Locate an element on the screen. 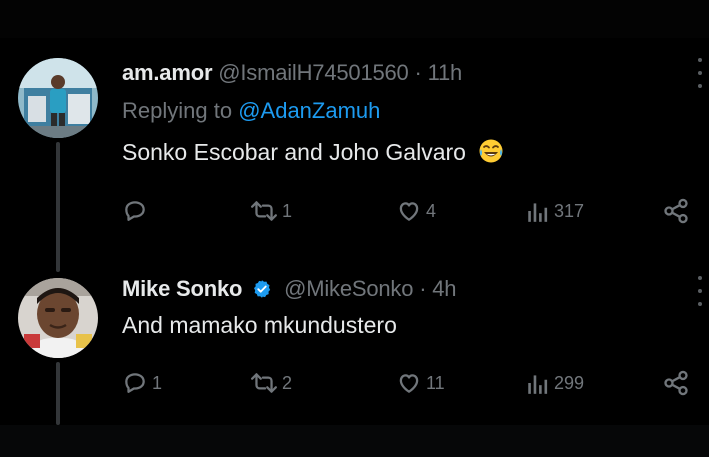 This screenshot has height=457, width=709. like-count: 4 is located at coordinates (431, 210).